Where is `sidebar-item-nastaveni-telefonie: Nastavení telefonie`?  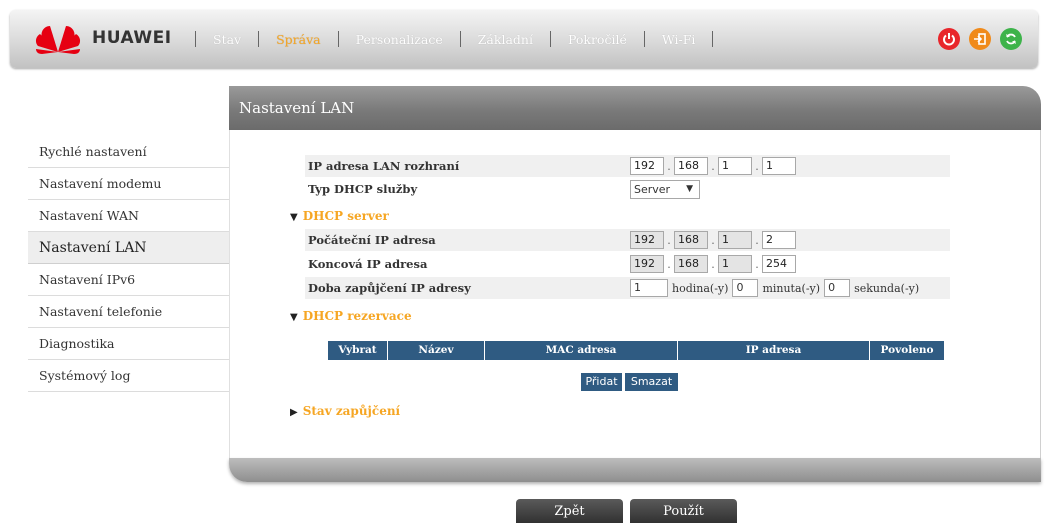 sidebar-item-nastaveni-telefonie: Nastavení telefonie is located at coordinates (129, 312).